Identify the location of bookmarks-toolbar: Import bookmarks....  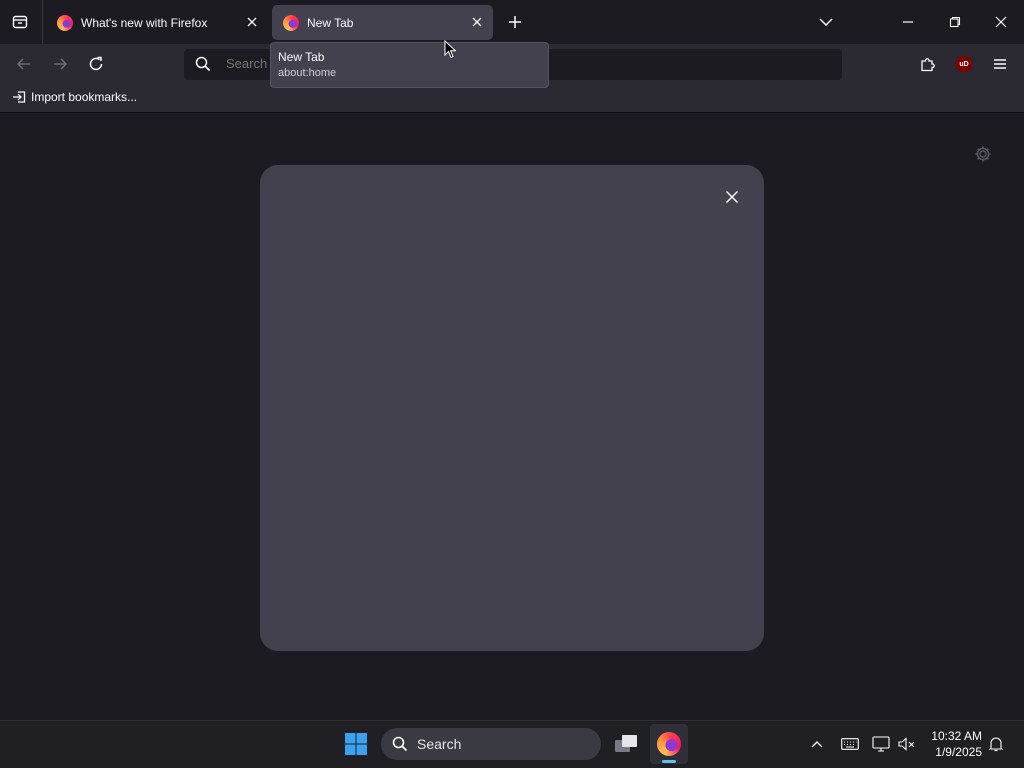
(512, 98).